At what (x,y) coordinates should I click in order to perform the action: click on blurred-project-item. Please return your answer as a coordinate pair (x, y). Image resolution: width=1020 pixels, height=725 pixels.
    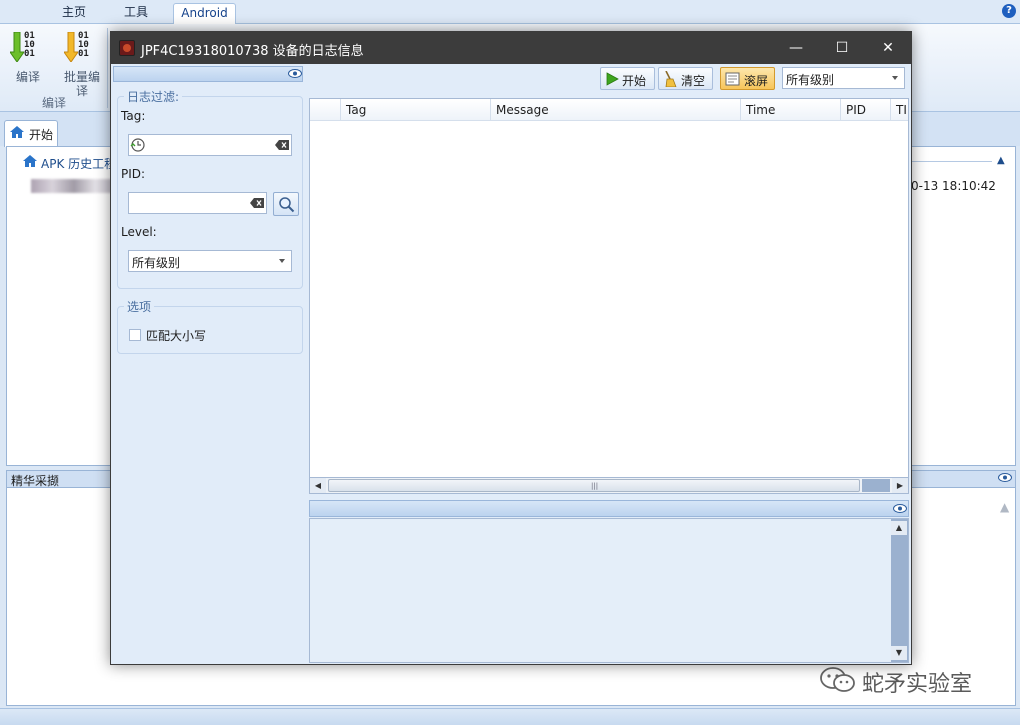
    Looking at the image, I should click on (74, 186).